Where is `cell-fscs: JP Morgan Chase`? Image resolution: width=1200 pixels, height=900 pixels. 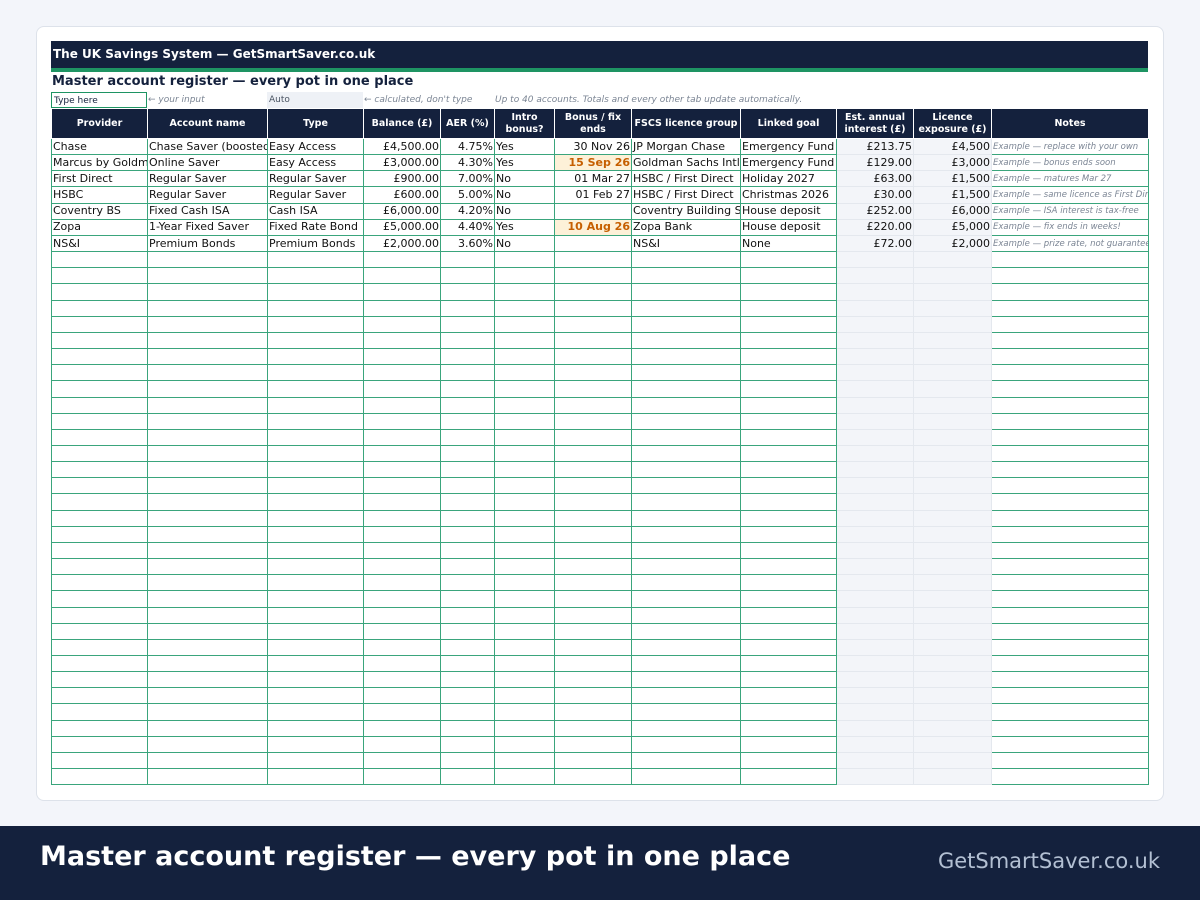
cell-fscs: JP Morgan Chase is located at coordinates (686, 146).